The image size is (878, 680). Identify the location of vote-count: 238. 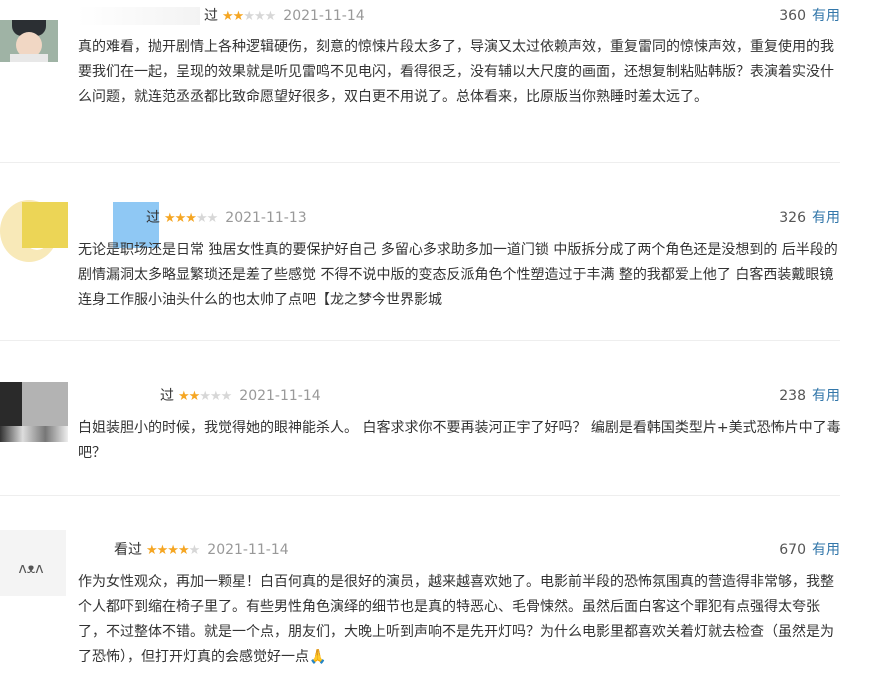
(792, 396).